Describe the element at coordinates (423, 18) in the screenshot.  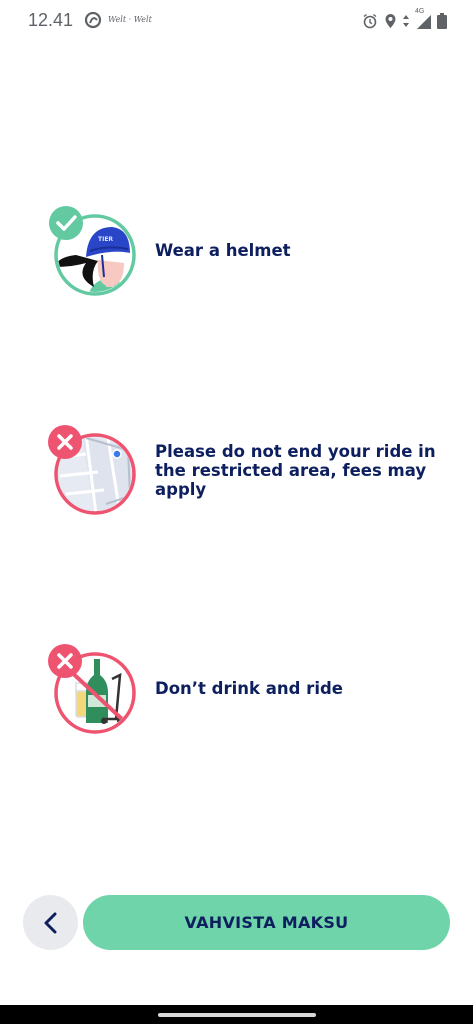
I see `signal-4g-icon: 4G` at that location.